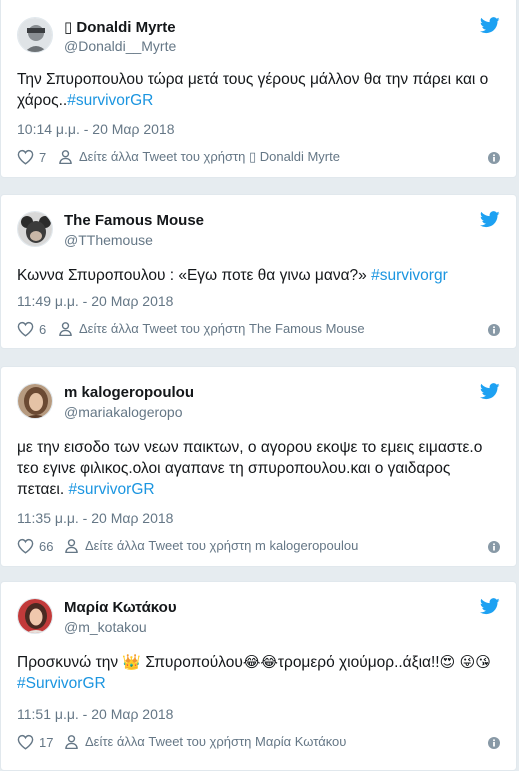 The image size is (519, 771). Describe the element at coordinates (260, 662) in the screenshot. I see `laughing-emoji: 😂😂` at that location.